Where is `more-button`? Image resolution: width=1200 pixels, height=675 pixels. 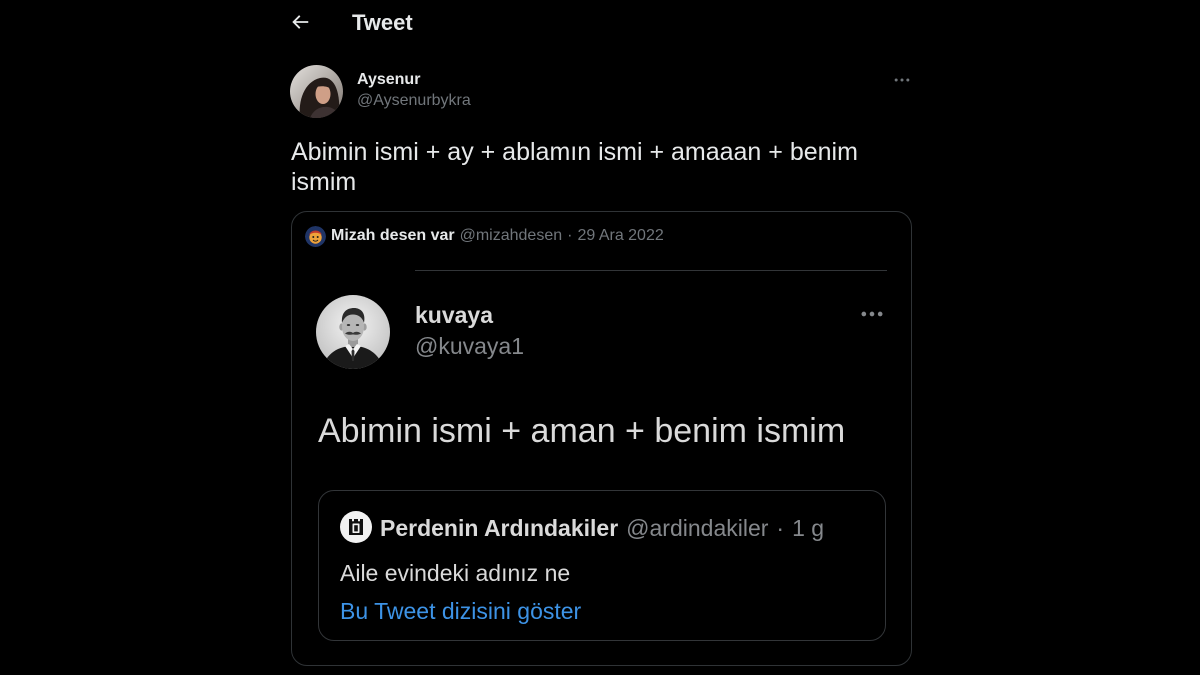 more-button is located at coordinates (902, 80).